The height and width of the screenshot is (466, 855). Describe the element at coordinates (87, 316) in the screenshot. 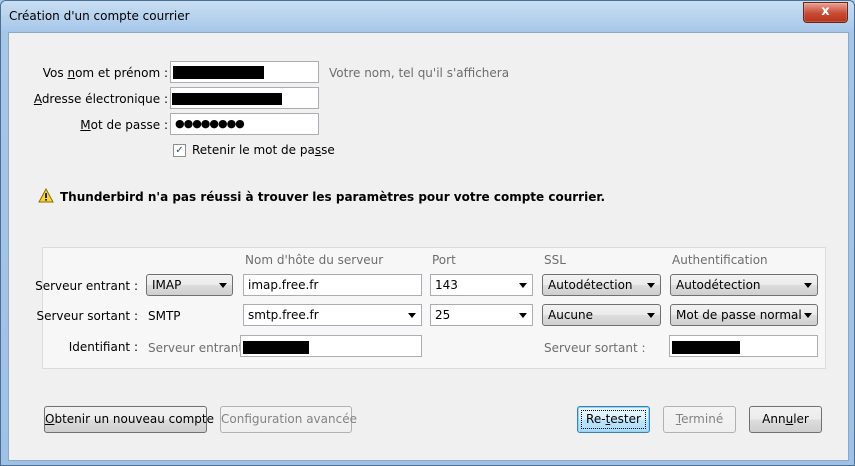

I see `outgoing-server-label: Serveur sortant :` at that location.